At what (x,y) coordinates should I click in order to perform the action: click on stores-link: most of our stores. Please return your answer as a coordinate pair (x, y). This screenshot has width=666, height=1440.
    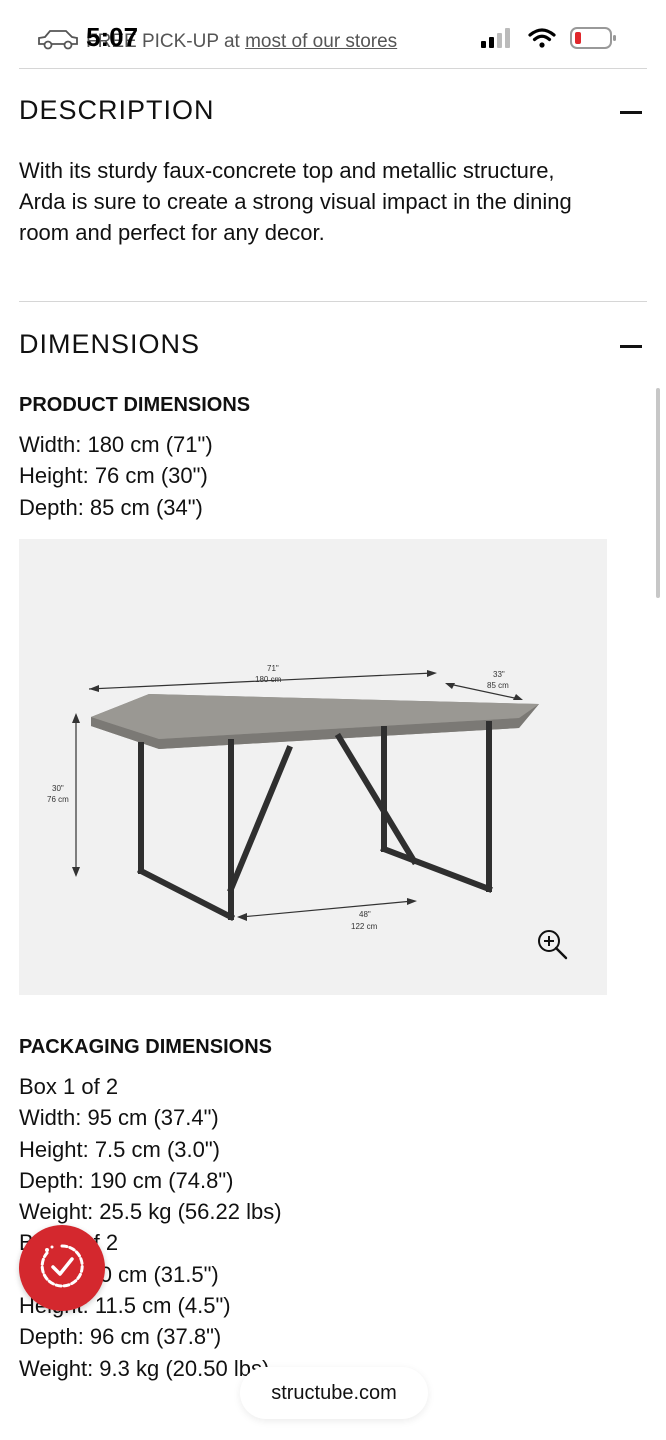
    Looking at the image, I should click on (321, 41).